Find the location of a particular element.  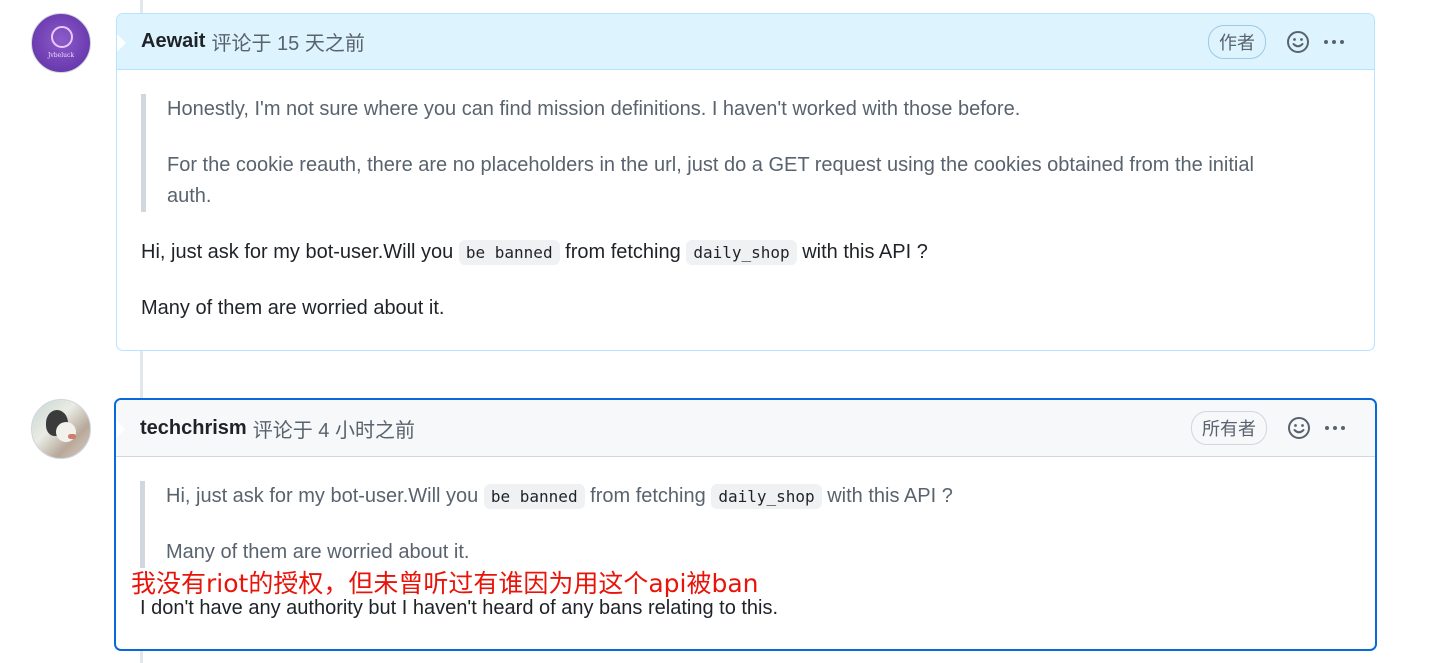

avatar-logo-icon is located at coordinates (62, 37).